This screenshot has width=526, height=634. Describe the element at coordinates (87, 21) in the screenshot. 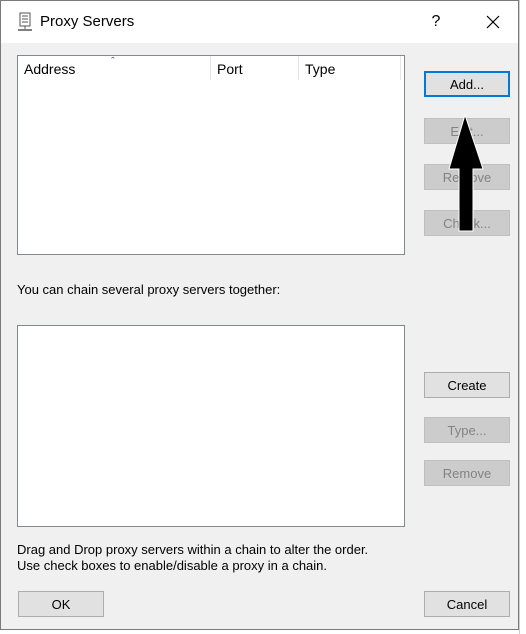

I see `window-title: Proxy Servers` at that location.